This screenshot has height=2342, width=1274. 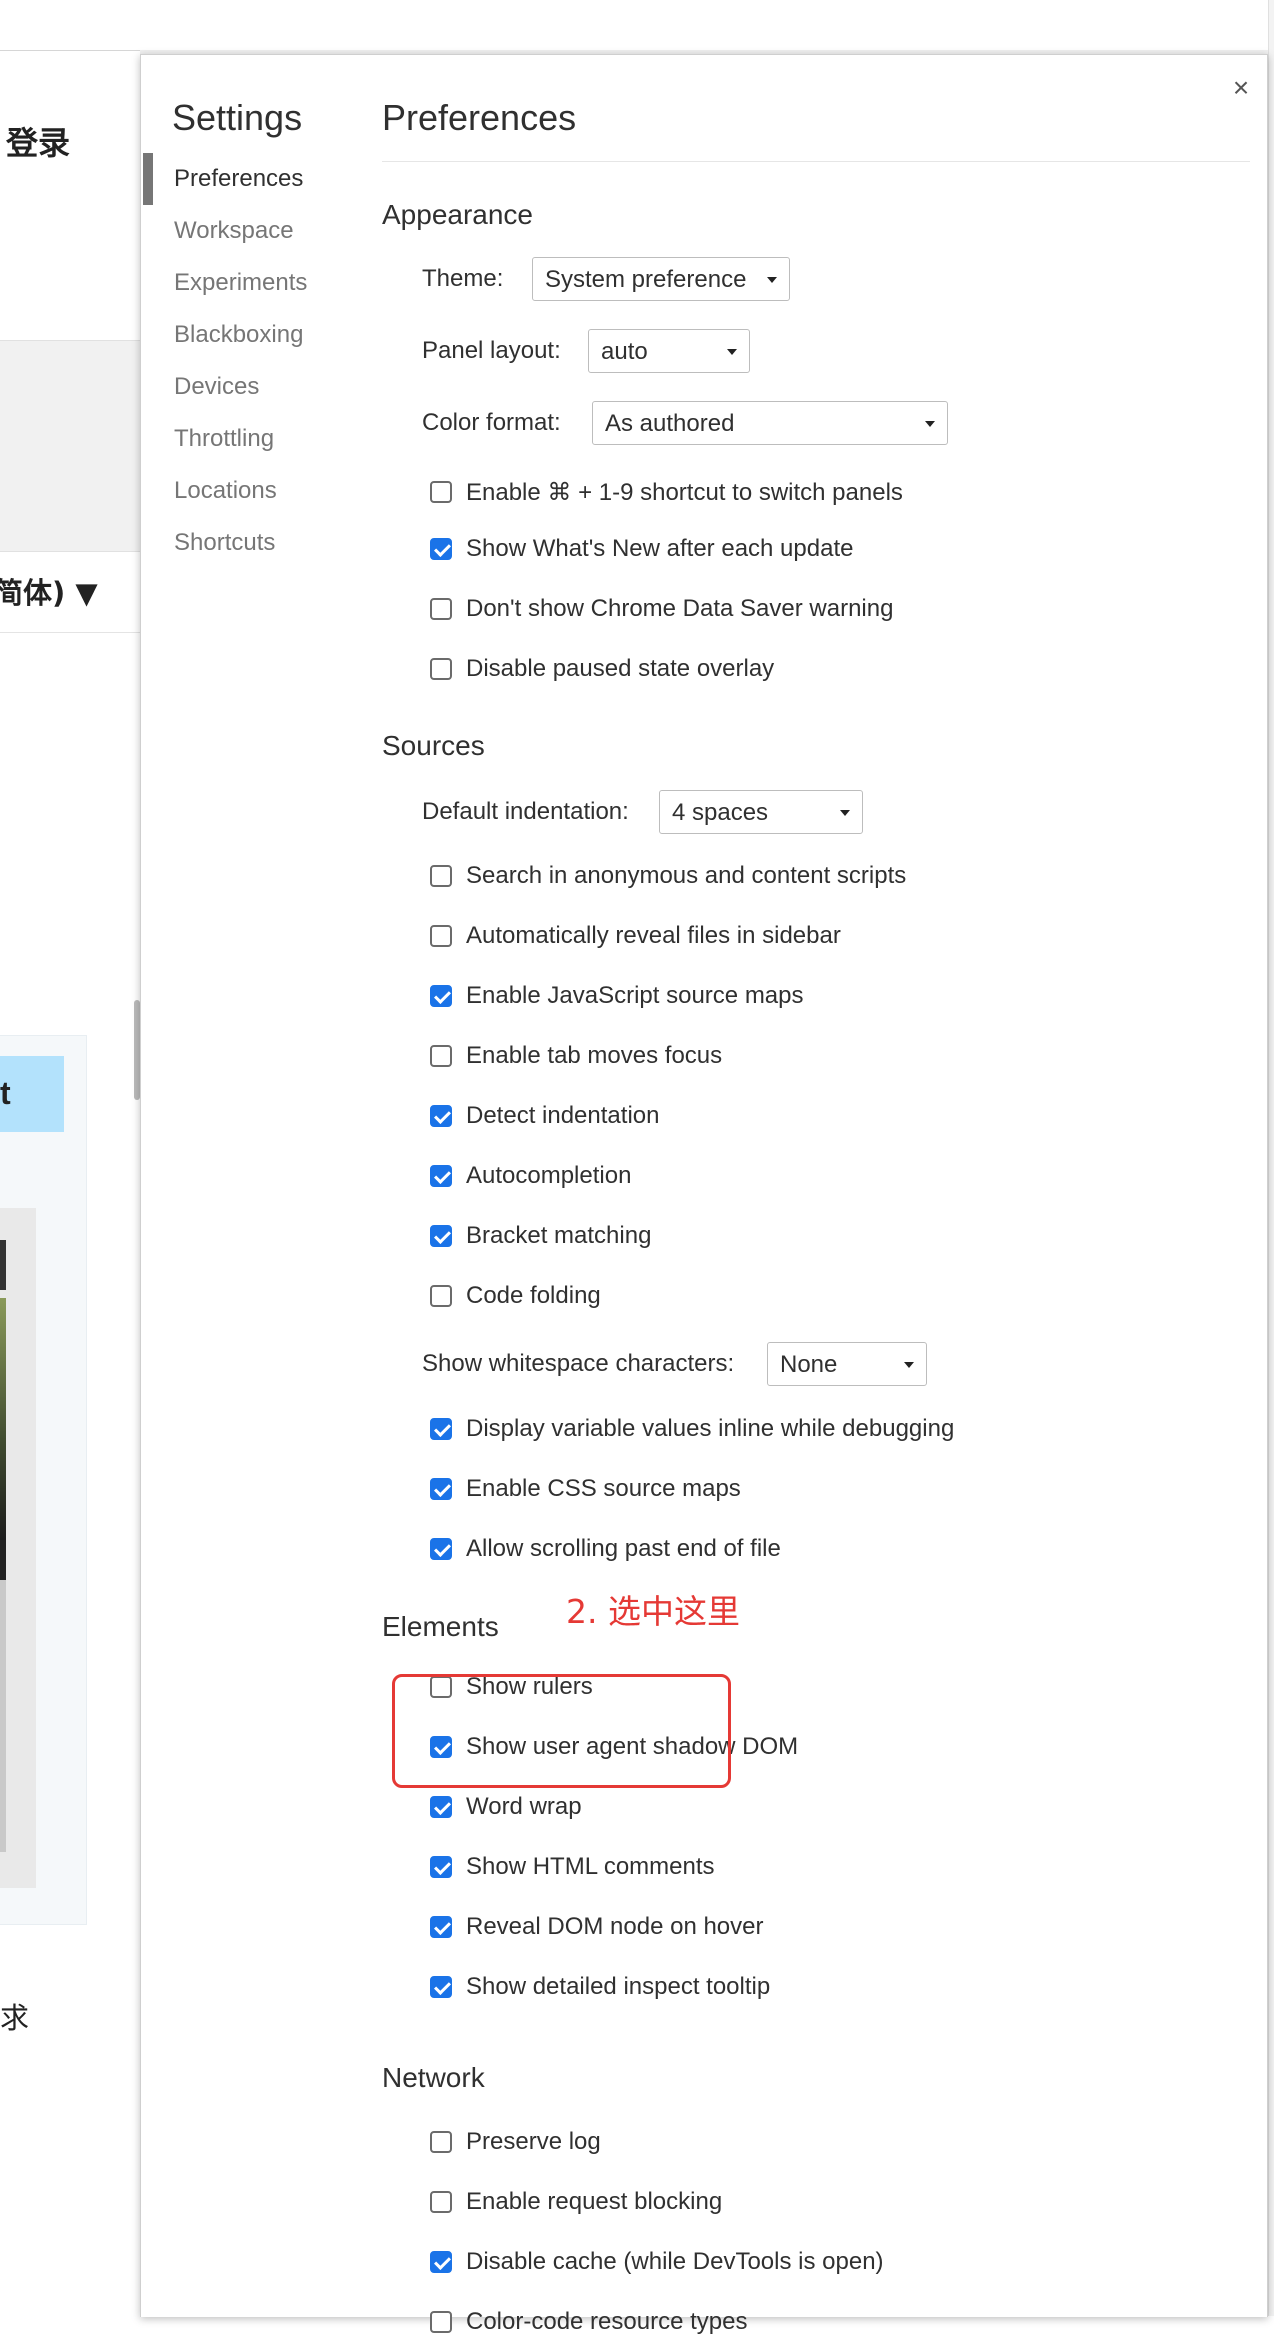 I want to click on page-top-divider, so click(x=70, y=50).